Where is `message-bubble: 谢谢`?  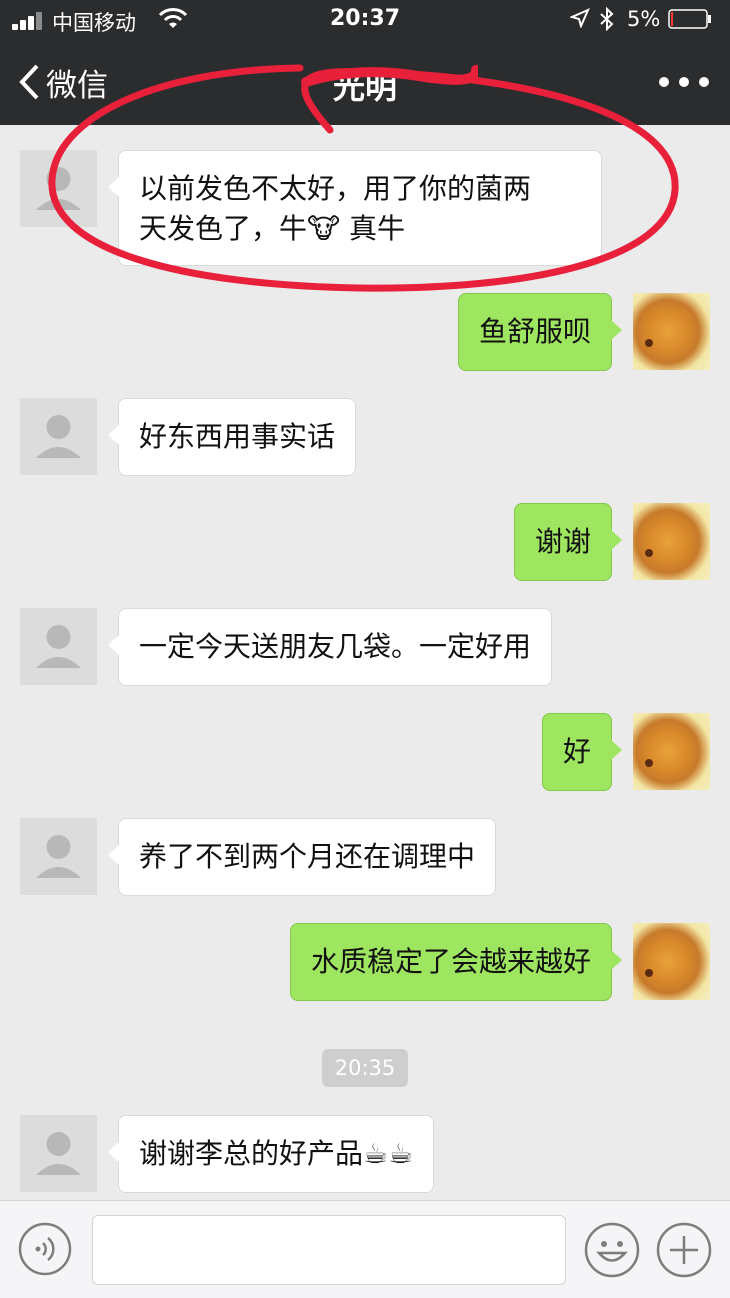 message-bubble: 谢谢 is located at coordinates (568, 542).